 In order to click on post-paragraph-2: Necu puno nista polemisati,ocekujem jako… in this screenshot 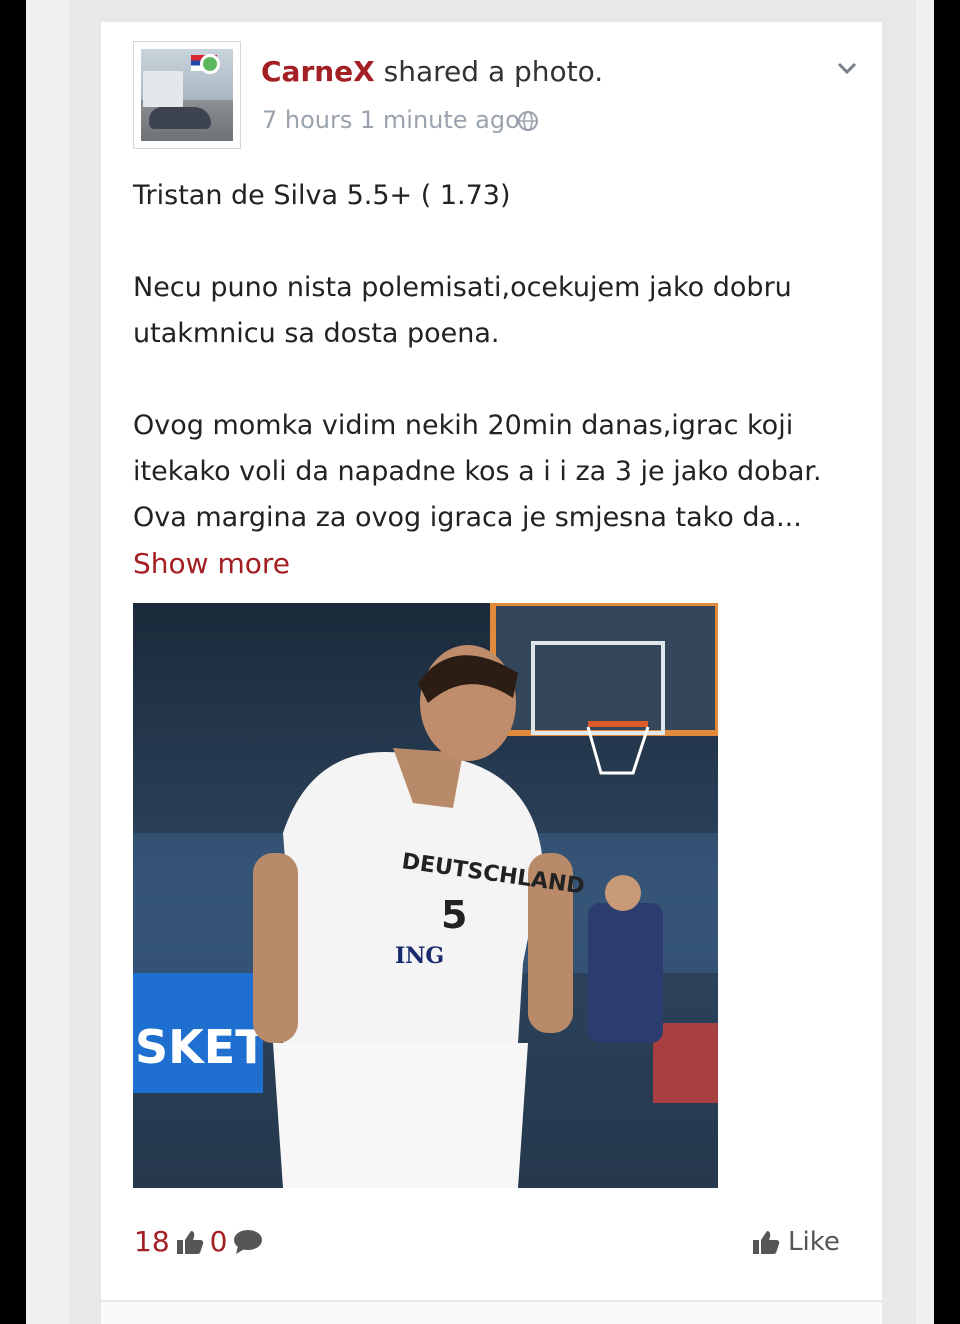, I will do `click(462, 310)`.